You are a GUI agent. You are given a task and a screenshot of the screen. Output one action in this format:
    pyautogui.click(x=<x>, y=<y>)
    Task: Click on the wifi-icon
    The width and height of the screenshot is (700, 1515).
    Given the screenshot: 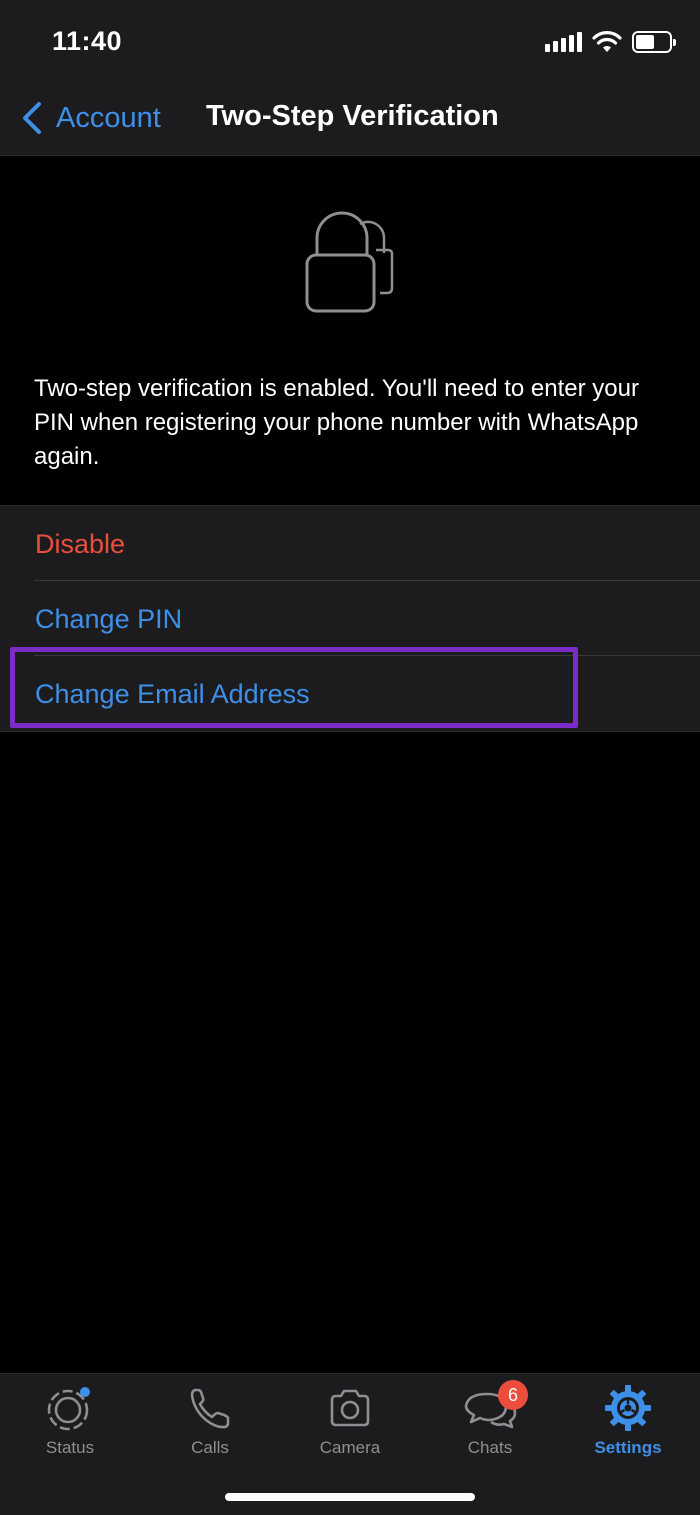 What is the action you would take?
    pyautogui.click(x=607, y=41)
    